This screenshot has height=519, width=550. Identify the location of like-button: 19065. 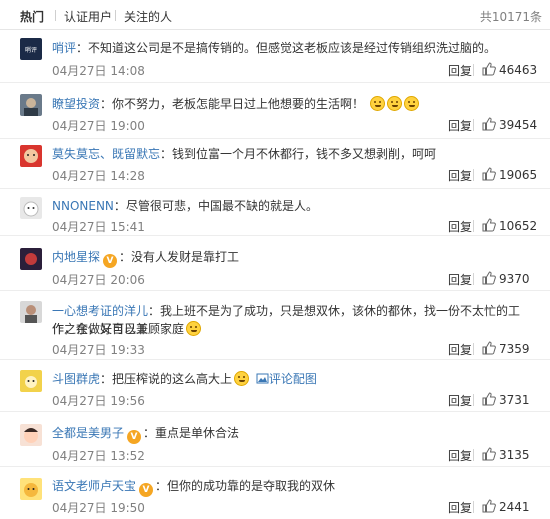
(509, 174).